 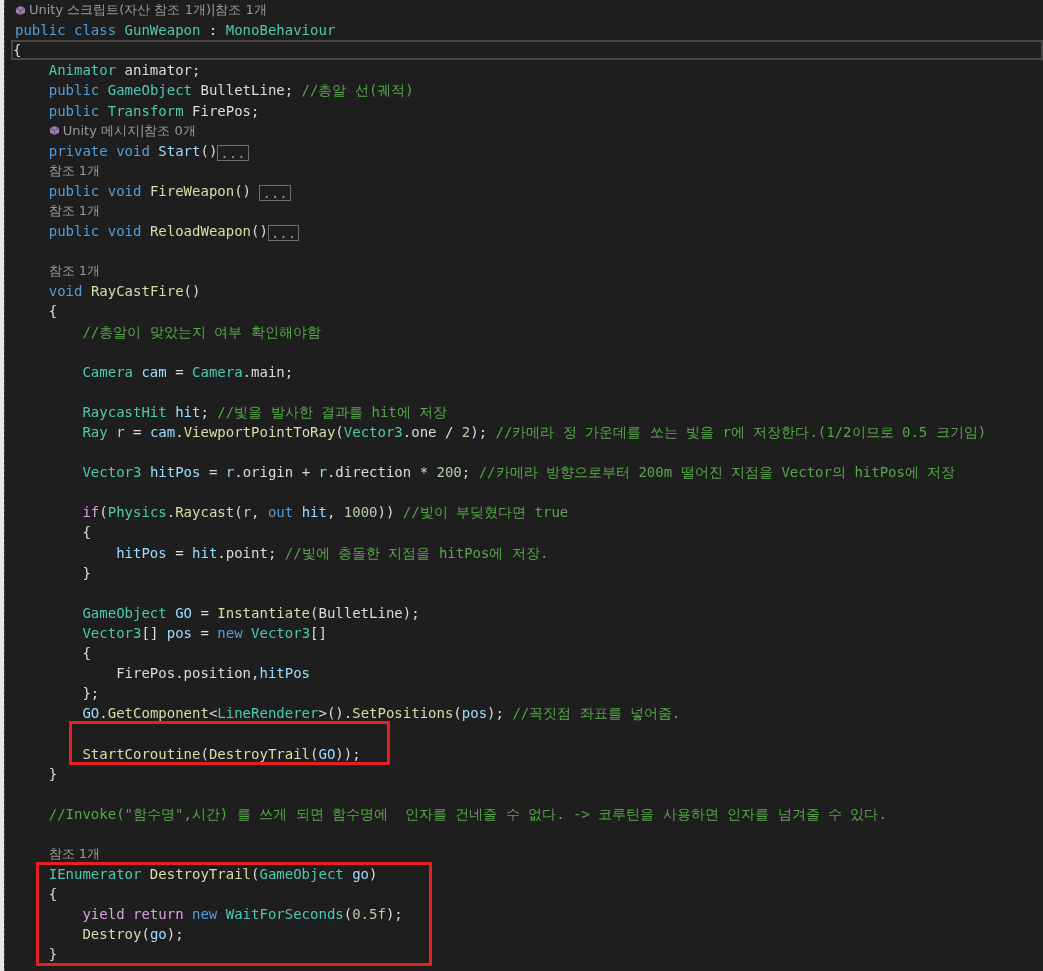 What do you see at coordinates (124, 291) in the screenshot?
I see `code-line: void RayCastFire()` at bounding box center [124, 291].